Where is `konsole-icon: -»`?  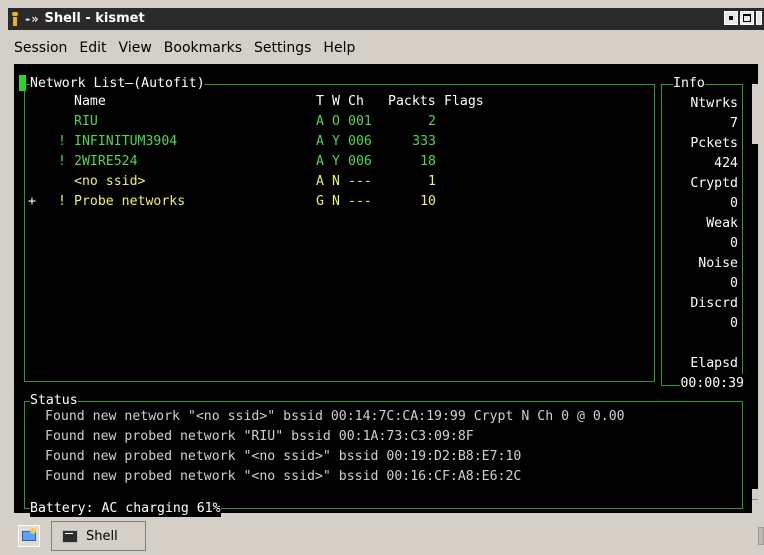
konsole-icon: -» is located at coordinates (31, 18).